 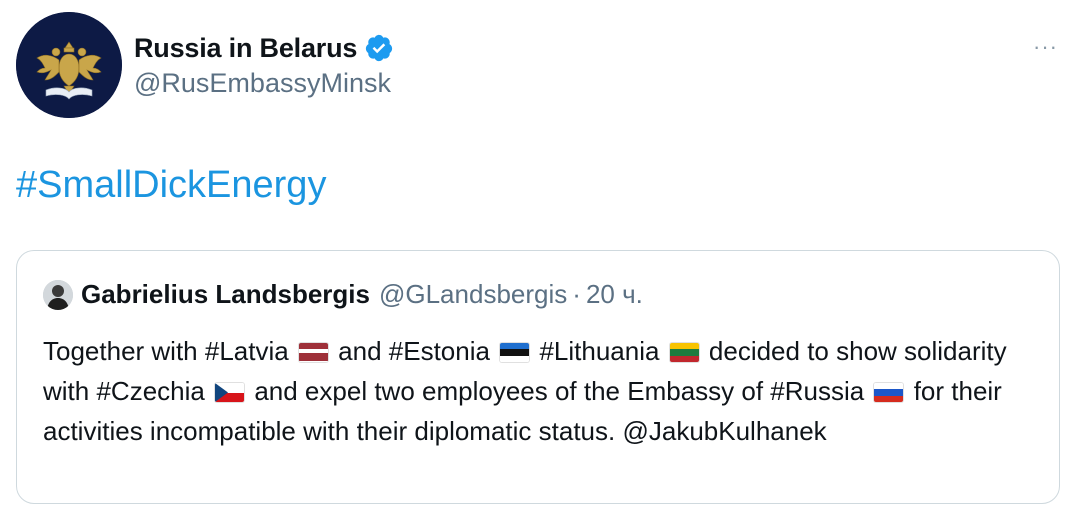 I want to click on hashtag-link: #SmallDickEnergy, so click(x=171, y=185).